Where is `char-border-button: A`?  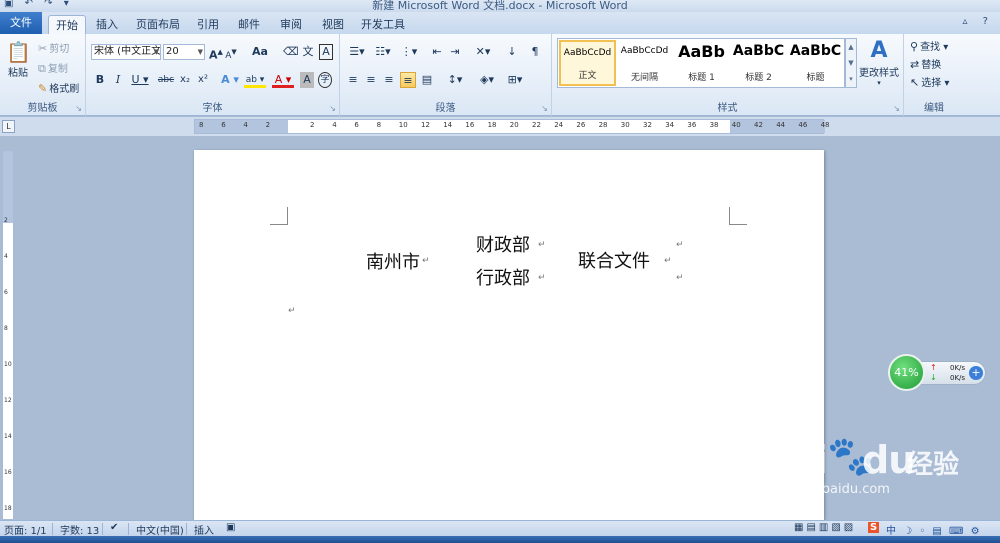 char-border-button: A is located at coordinates (326, 52).